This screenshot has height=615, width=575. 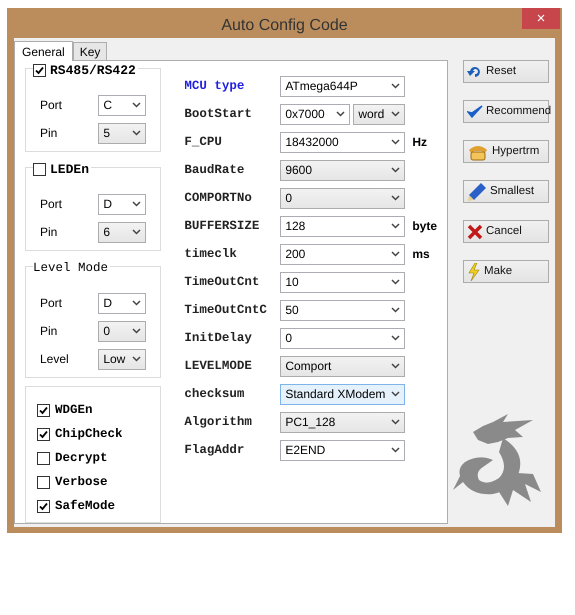 I want to click on dropdown-field: E2END, so click(x=343, y=450).